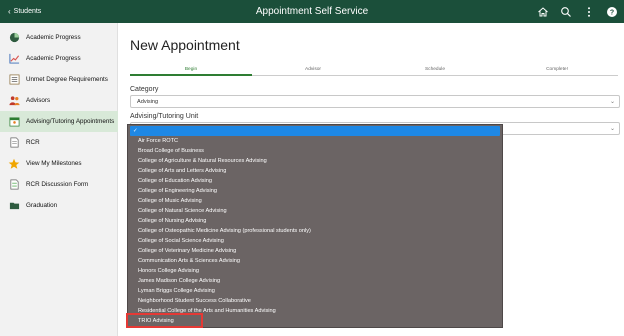  What do you see at coordinates (67, 79) in the screenshot?
I see `sidebar-item-label: Unmet Degree Requirements` at bounding box center [67, 79].